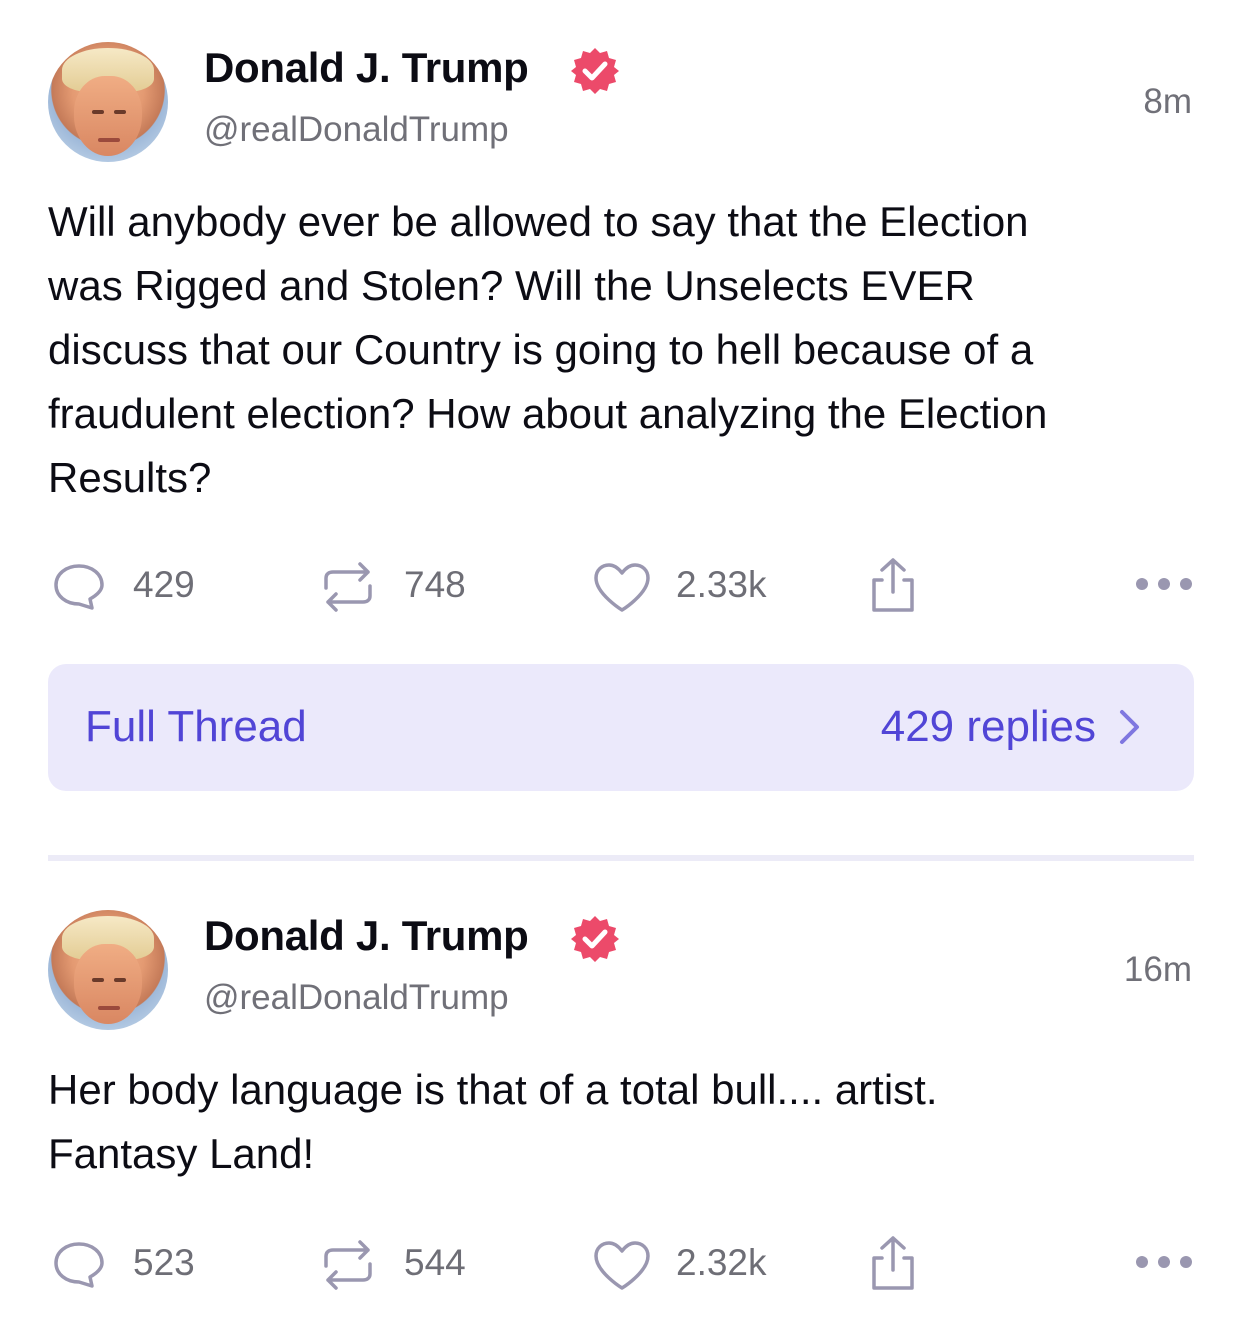 This screenshot has width=1242, height=1326. Describe the element at coordinates (1167, 101) in the screenshot. I see `post-time: 8m` at that location.